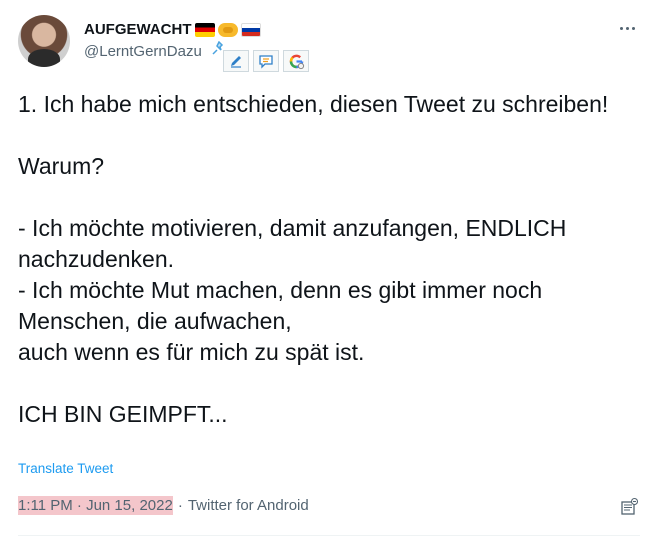 Image resolution: width=658 pixels, height=546 pixels. What do you see at coordinates (236, 61) in the screenshot?
I see `pencil-icon` at bounding box center [236, 61].